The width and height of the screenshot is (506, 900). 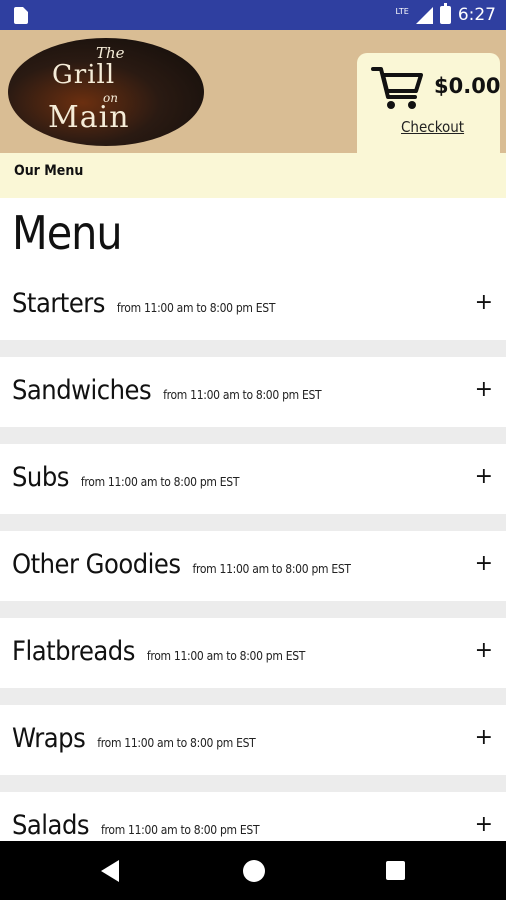 I want to click on back-icon, so click(x=110, y=871).